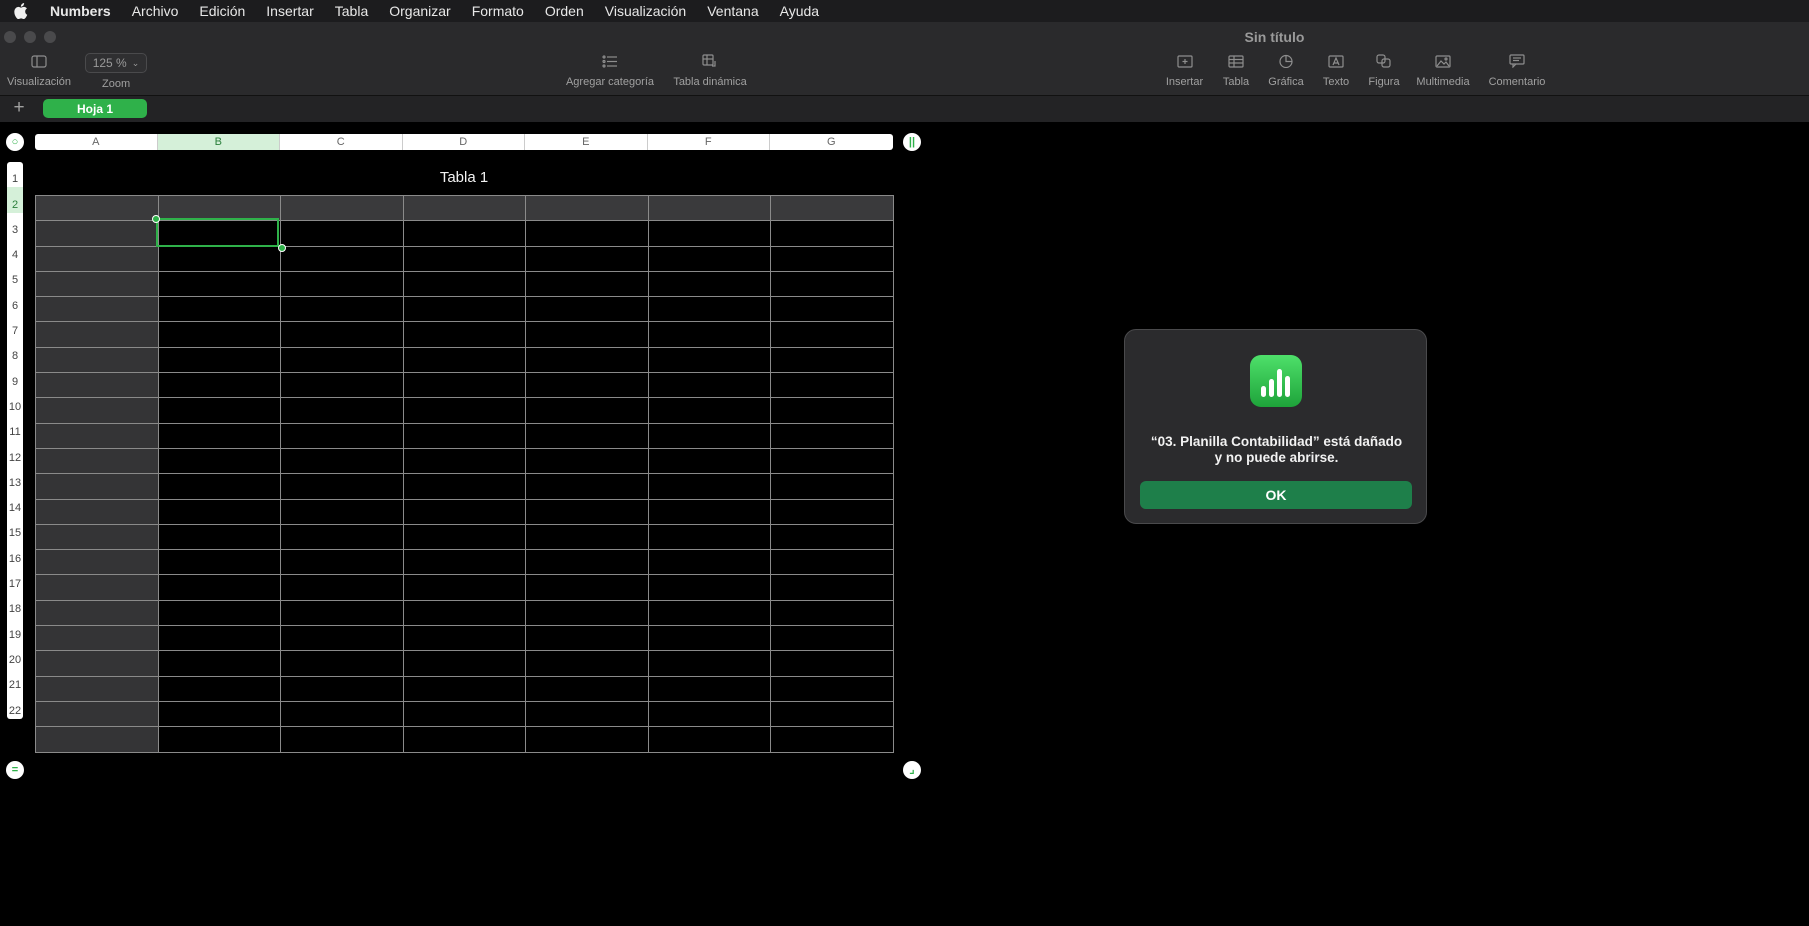  Describe the element at coordinates (15, 174) in the screenshot. I see `row-header: 1` at that location.